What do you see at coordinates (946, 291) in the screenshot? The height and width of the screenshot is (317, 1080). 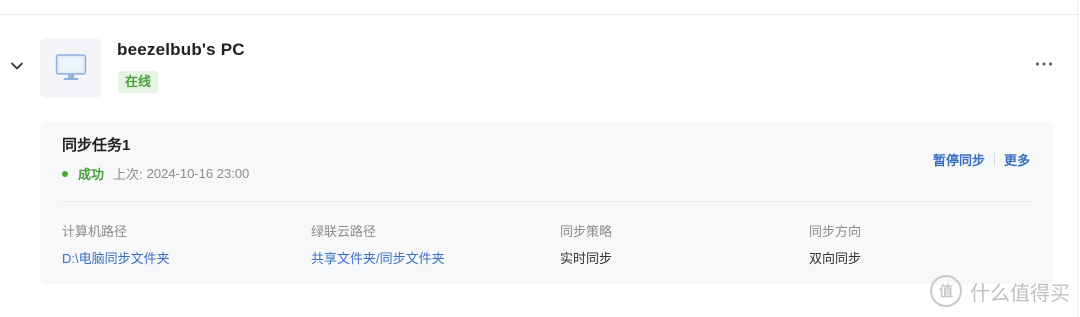 I see `watermark-logo-icon: 值` at bounding box center [946, 291].